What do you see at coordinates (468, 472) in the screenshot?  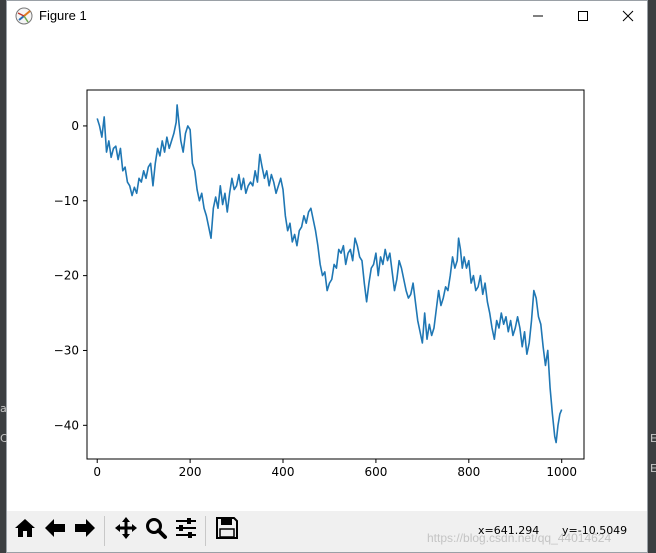 I see `x-tick-label: 800` at bounding box center [468, 472].